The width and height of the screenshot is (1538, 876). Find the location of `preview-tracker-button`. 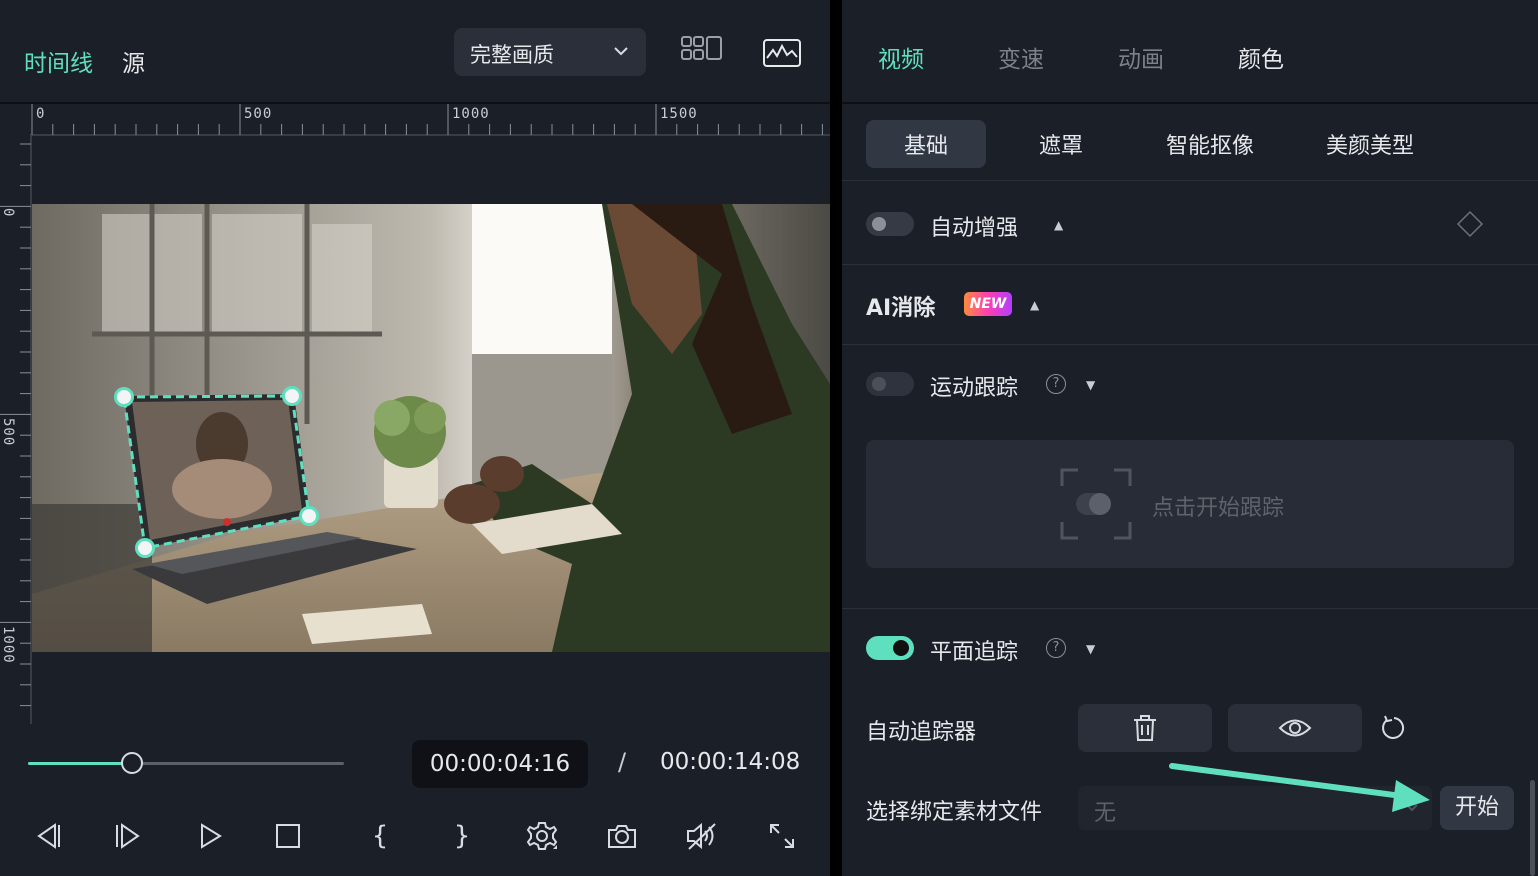

preview-tracker-button is located at coordinates (1295, 728).